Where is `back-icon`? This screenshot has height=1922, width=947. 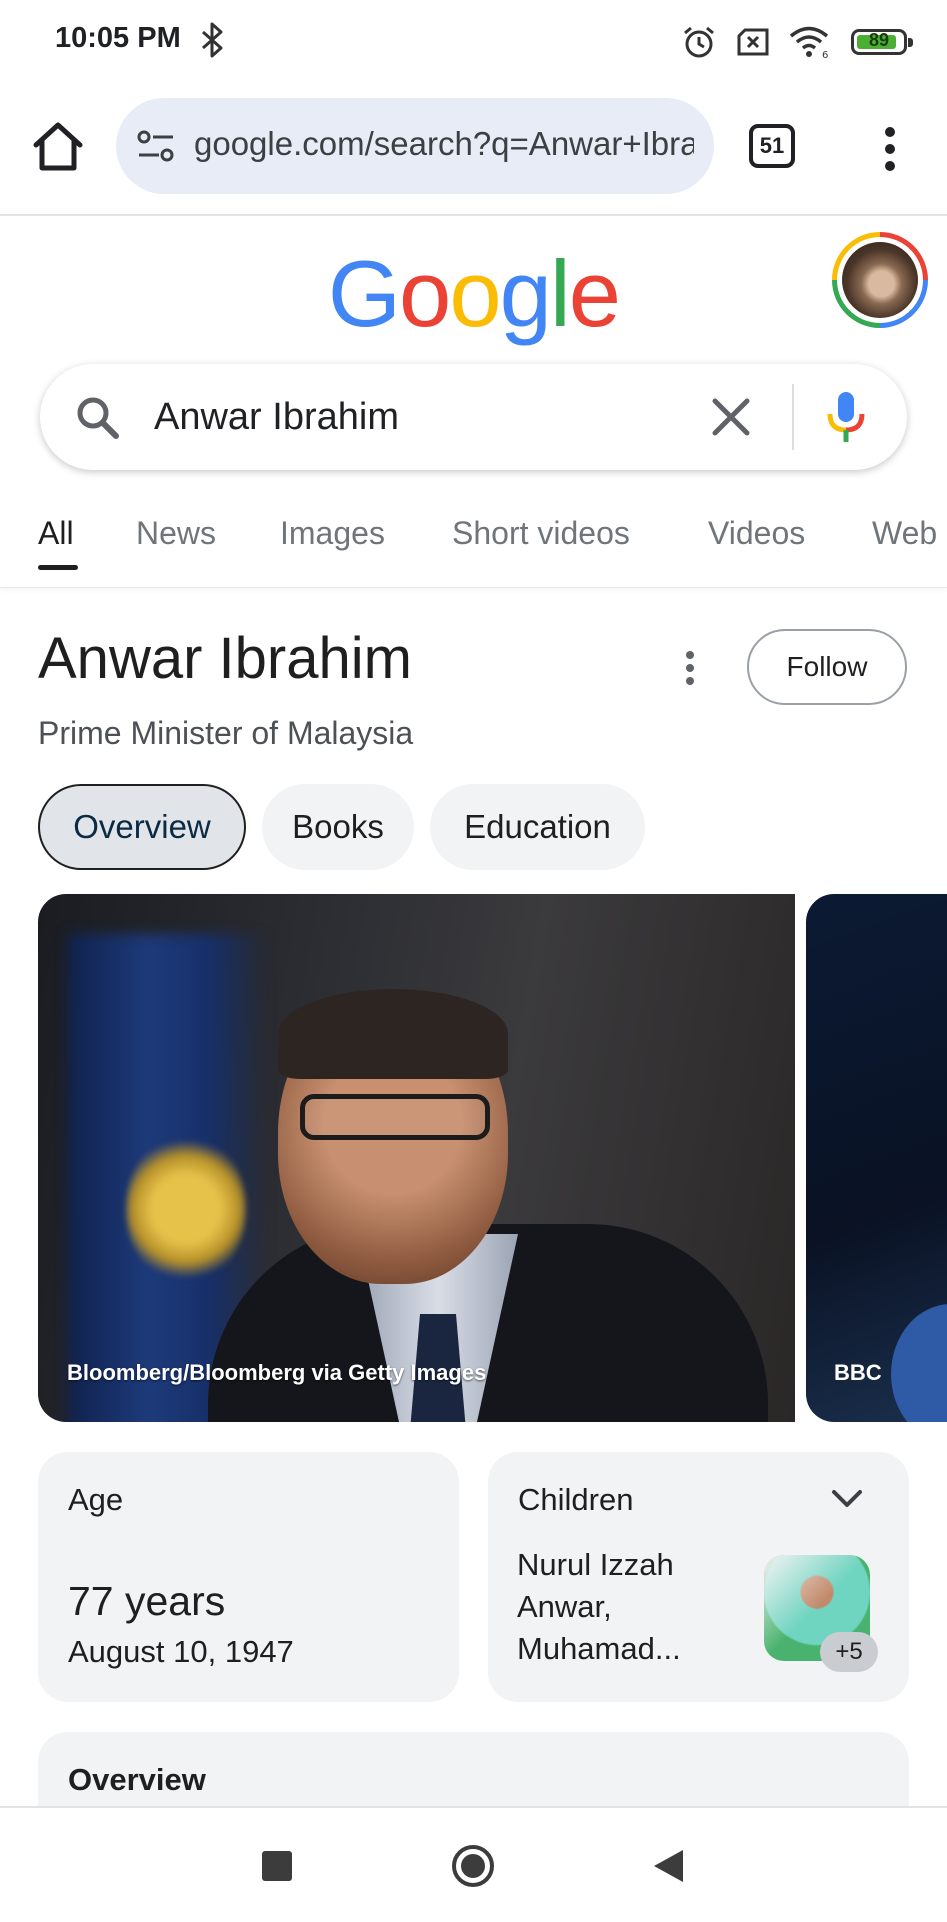 back-icon is located at coordinates (668, 1866).